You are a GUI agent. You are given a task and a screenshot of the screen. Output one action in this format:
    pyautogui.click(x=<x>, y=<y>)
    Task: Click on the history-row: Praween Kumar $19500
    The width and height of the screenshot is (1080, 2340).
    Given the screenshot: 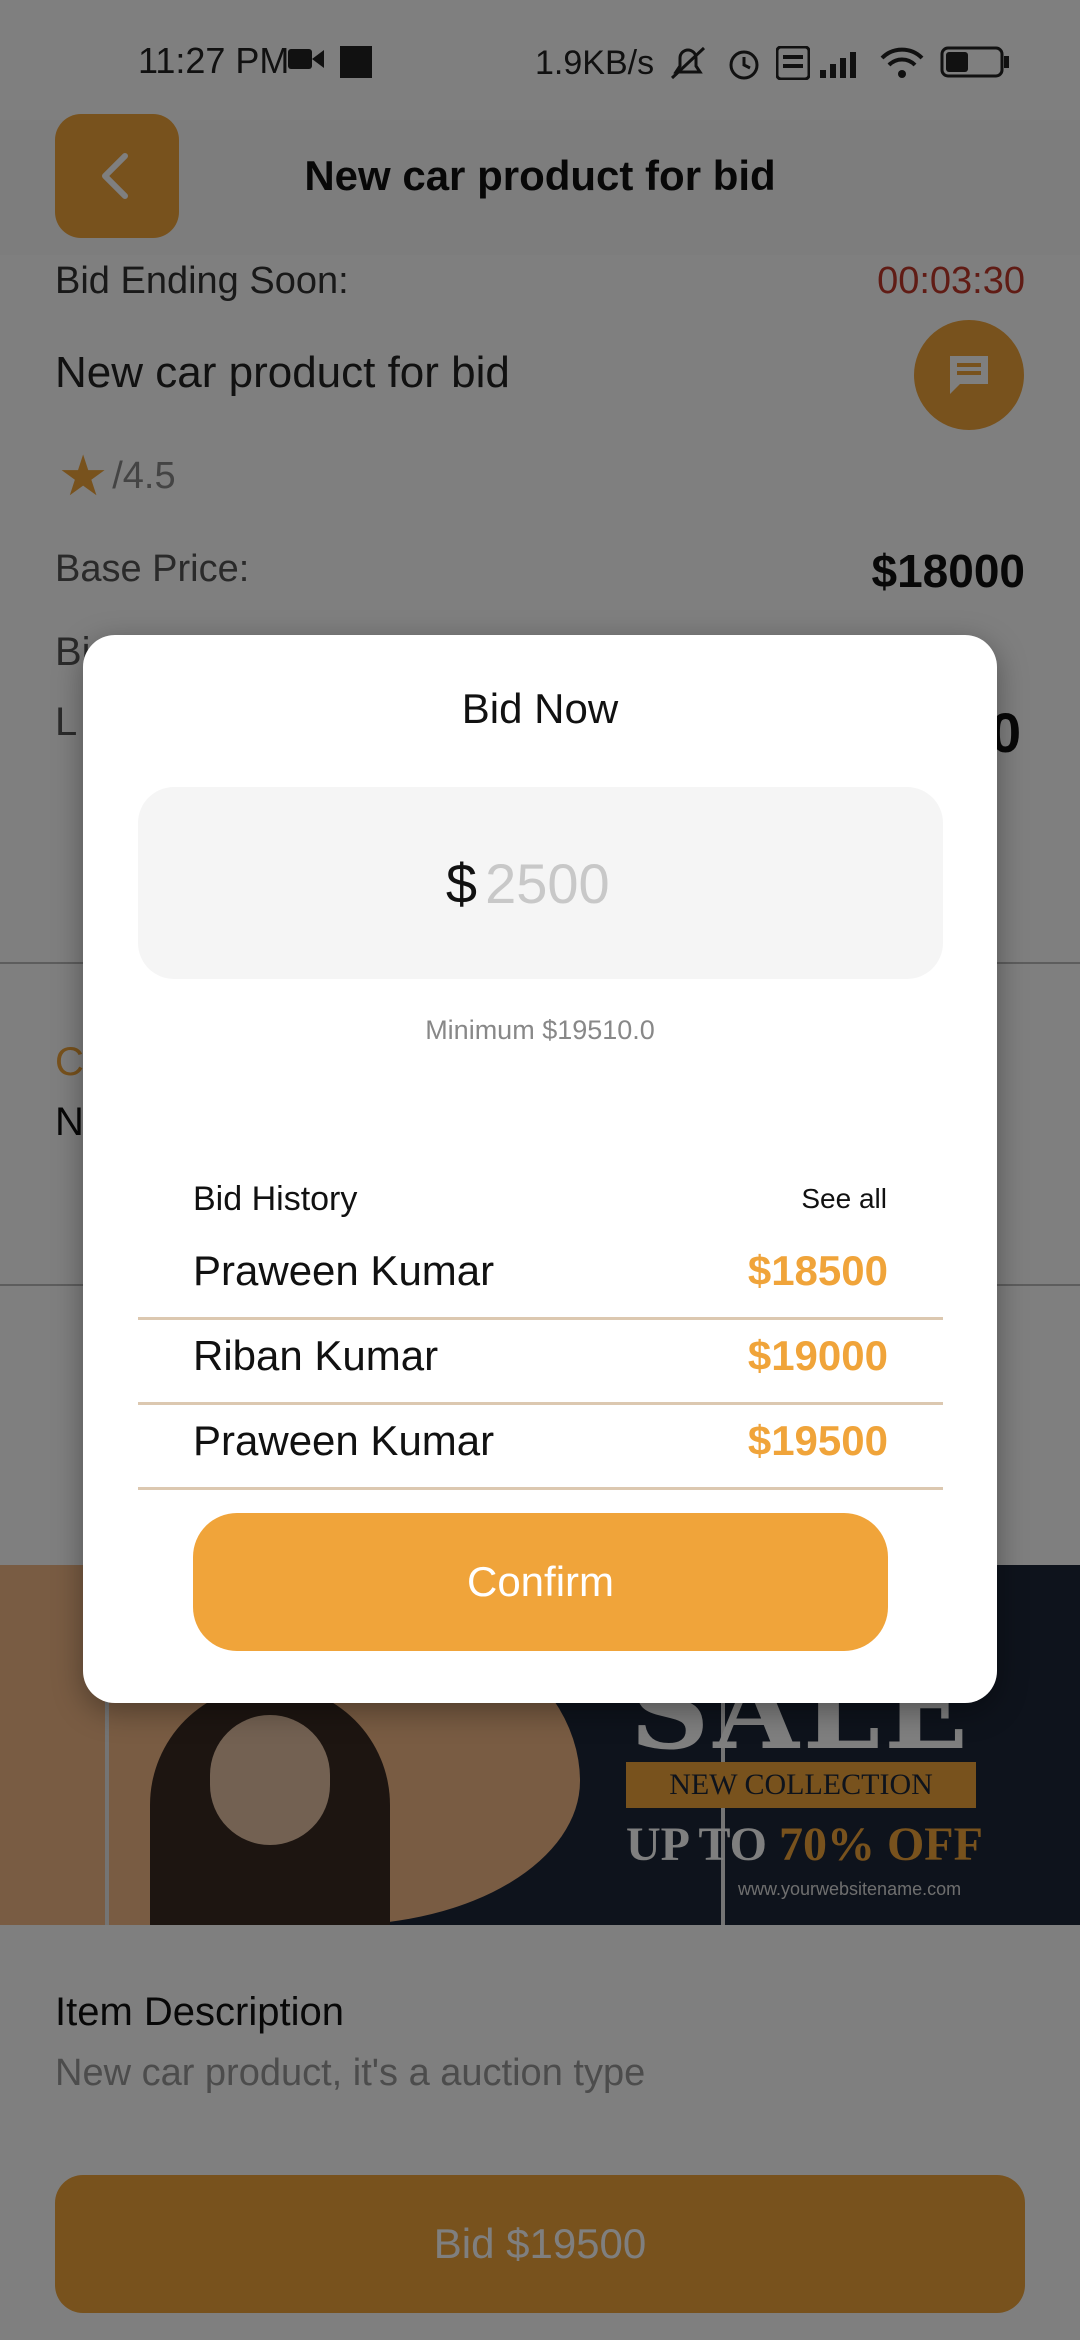 What is the action you would take?
    pyautogui.click(x=540, y=1447)
    